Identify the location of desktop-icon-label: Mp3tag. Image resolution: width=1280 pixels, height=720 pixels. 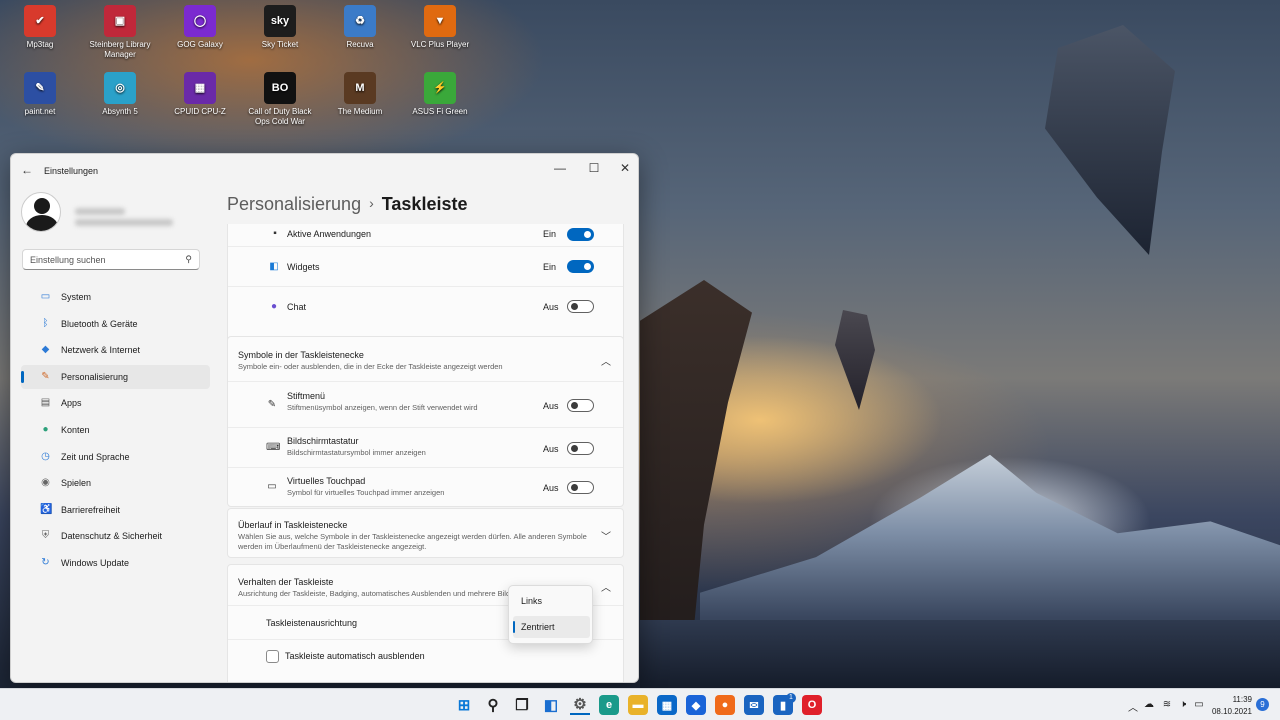
(40, 44).